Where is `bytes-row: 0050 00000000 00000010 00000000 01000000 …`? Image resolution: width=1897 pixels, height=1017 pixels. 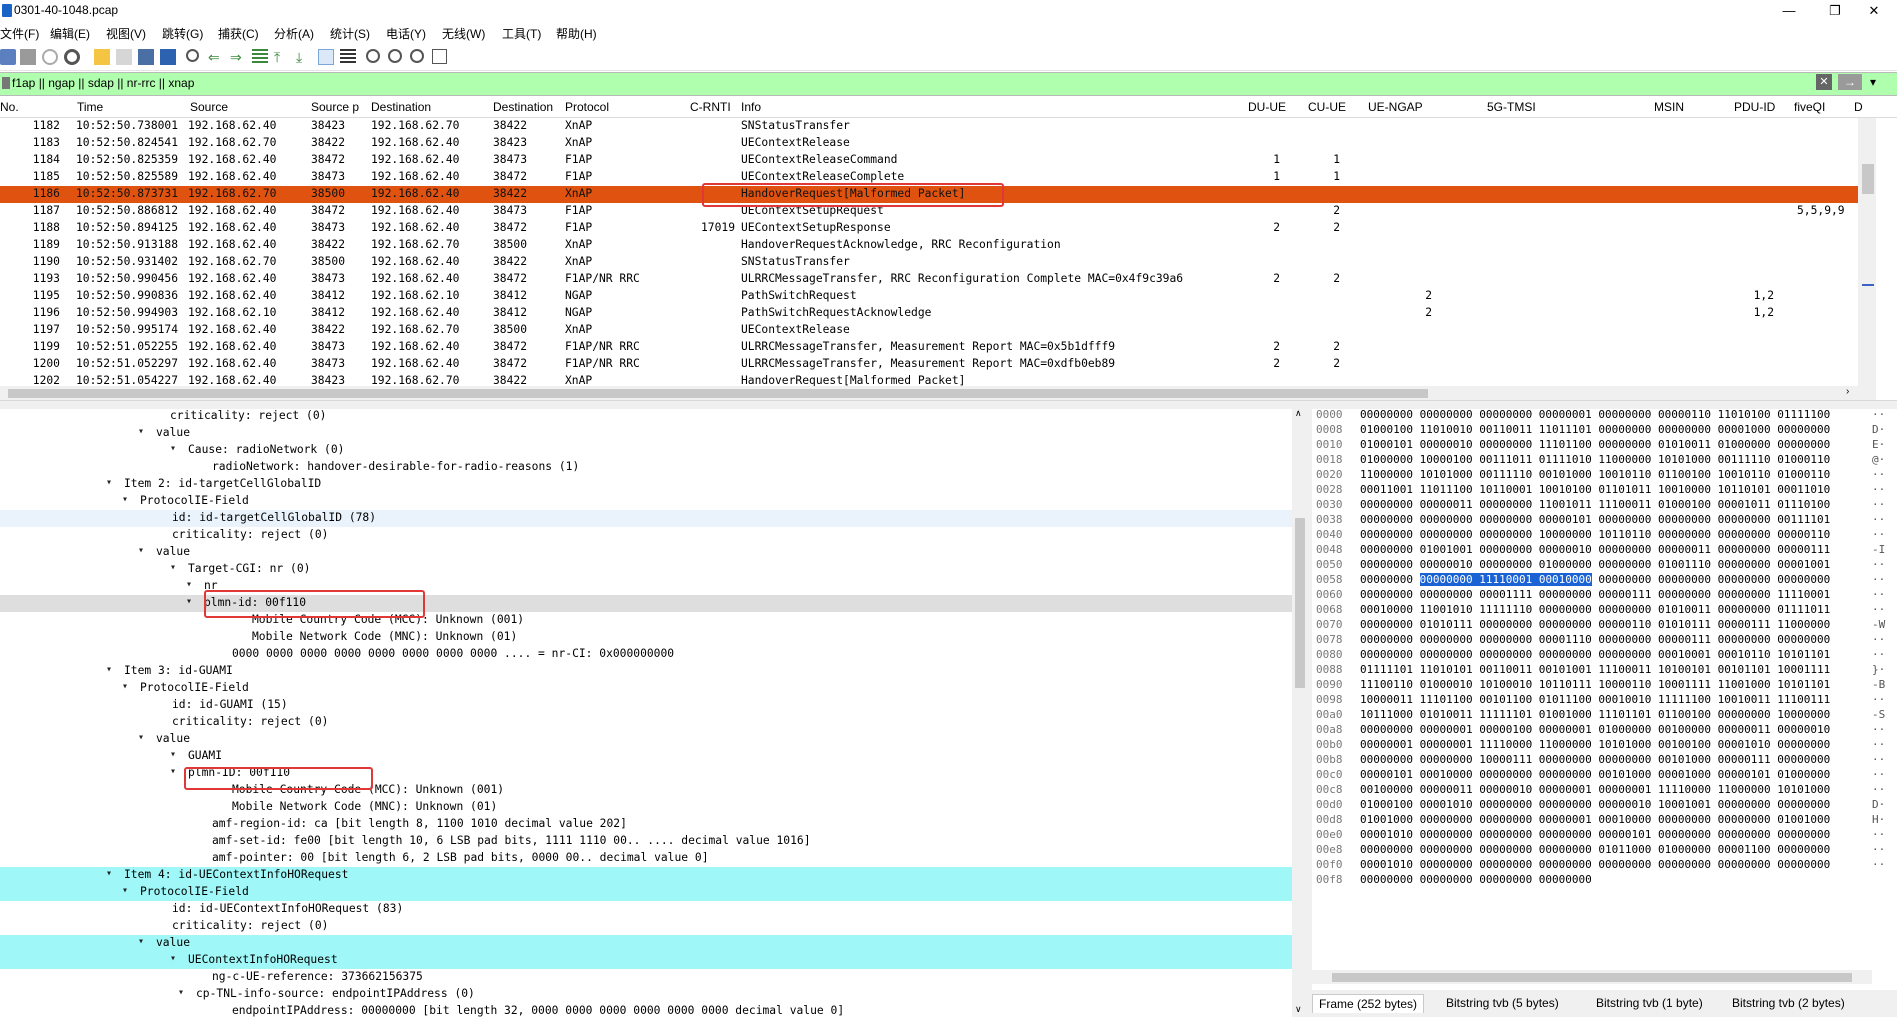
bytes-row: 0050 00000000 00000010 00000000 01000000 … is located at coordinates (1604, 565).